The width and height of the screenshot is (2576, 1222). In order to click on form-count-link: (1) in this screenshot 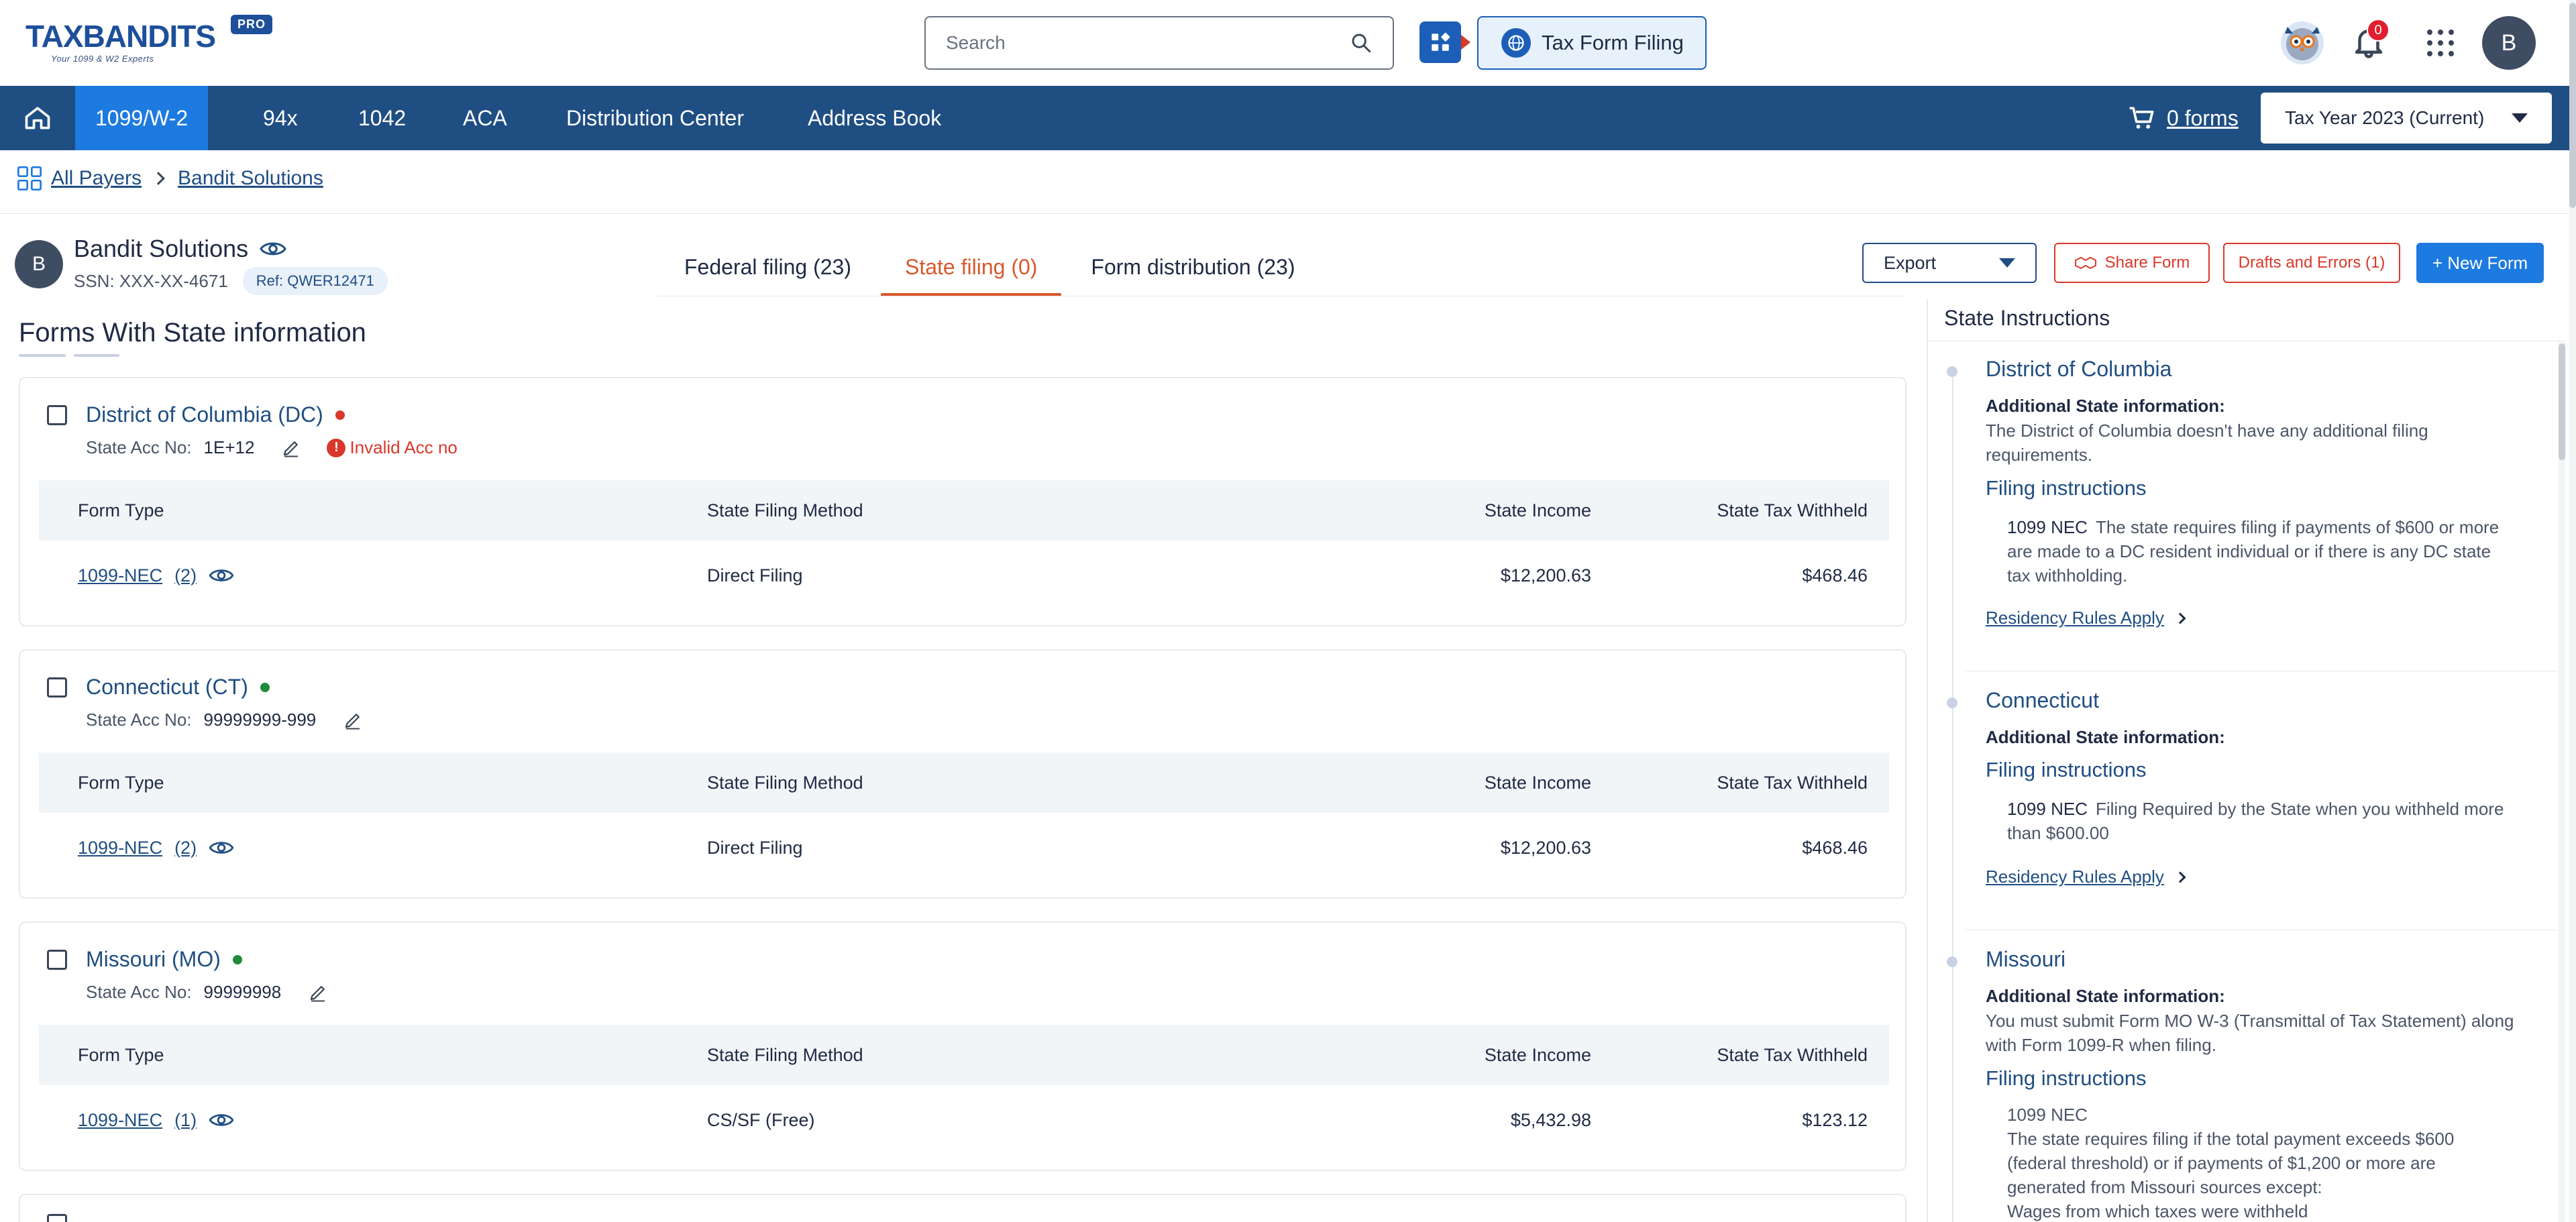, I will do `click(185, 1121)`.